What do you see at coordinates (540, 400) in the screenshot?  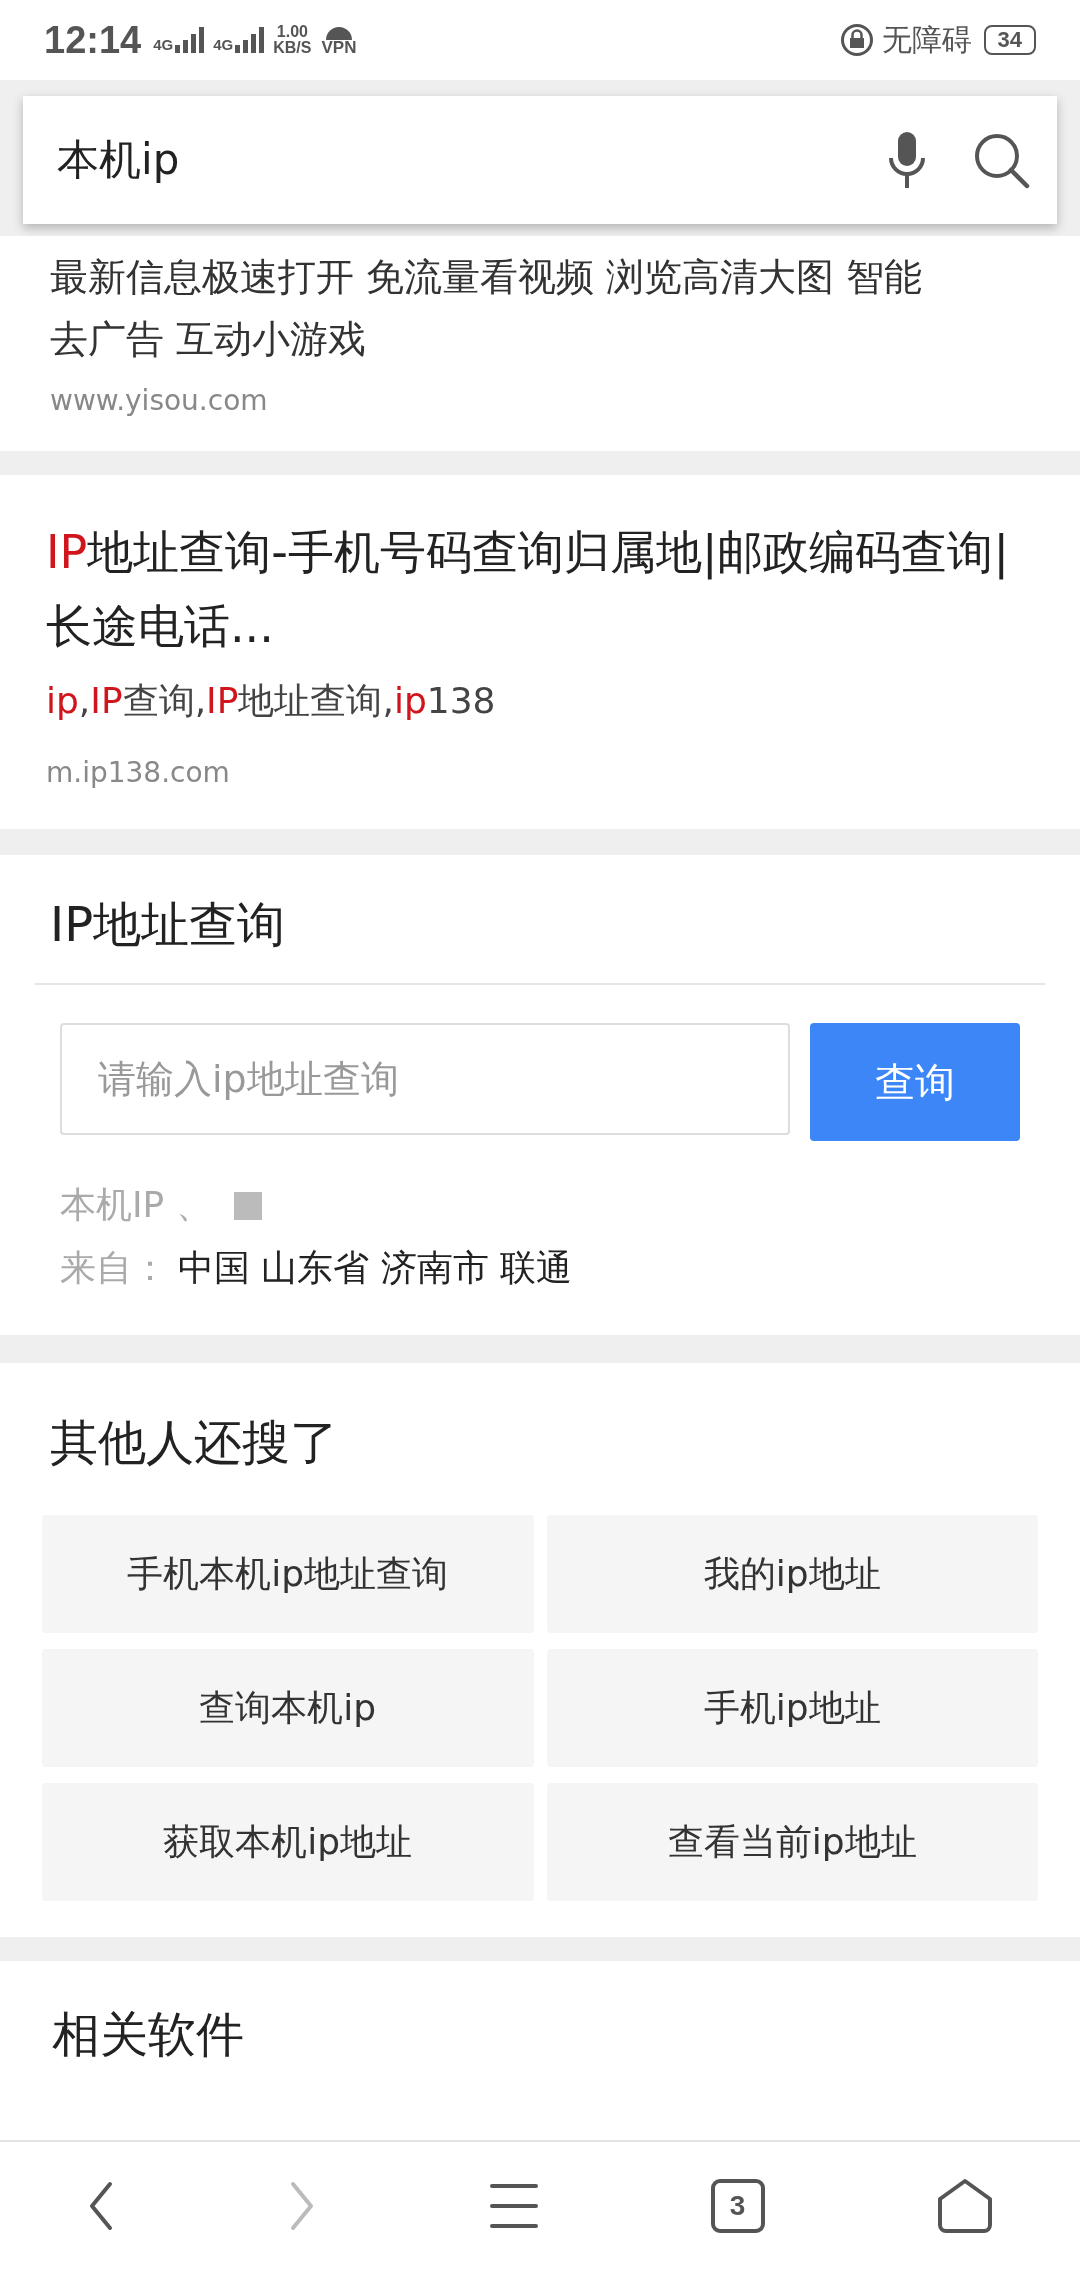 I see `result-url: www.yisou.com` at bounding box center [540, 400].